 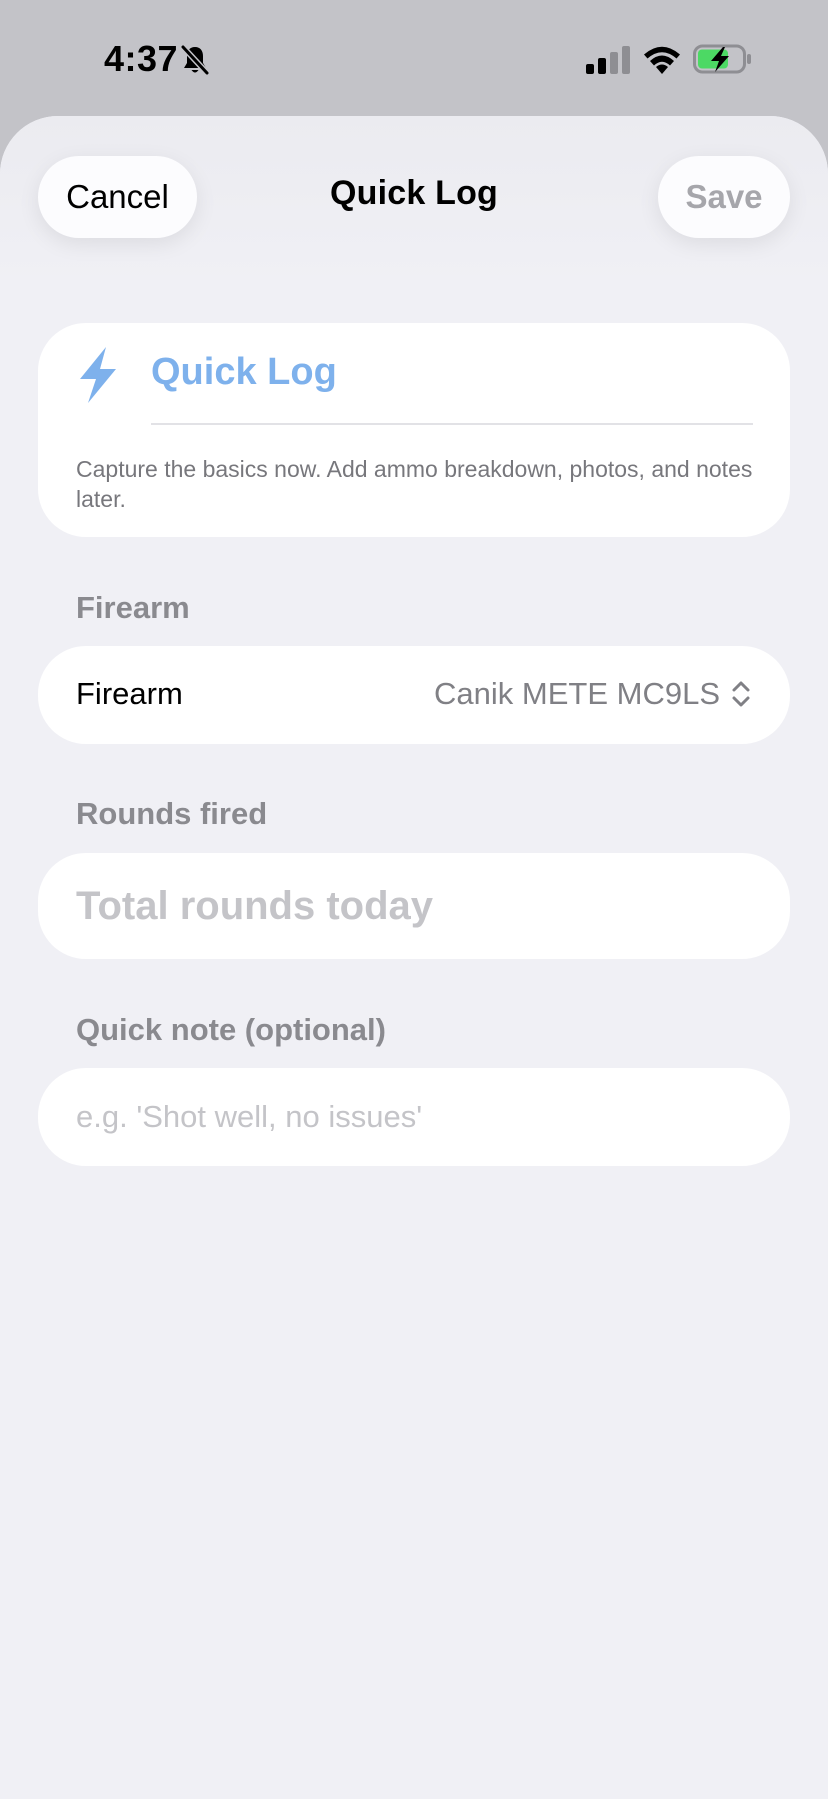 What do you see at coordinates (414, 58) in the screenshot?
I see `status-bar: 4:37` at bounding box center [414, 58].